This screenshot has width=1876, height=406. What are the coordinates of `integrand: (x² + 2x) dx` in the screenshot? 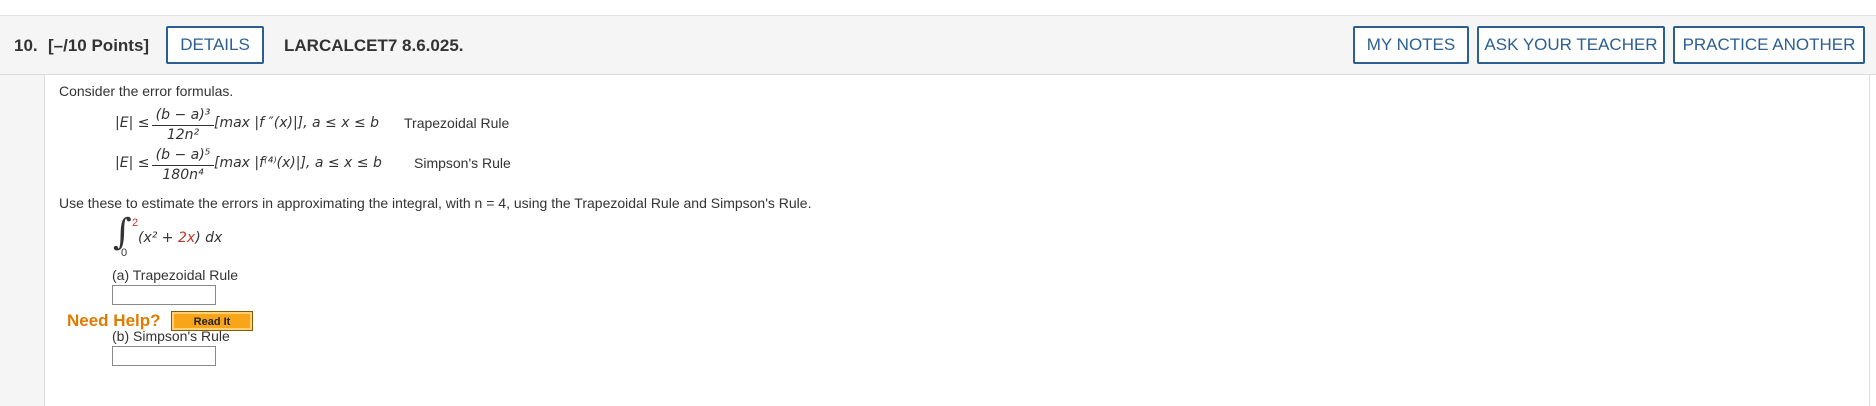 It's located at (180, 238).